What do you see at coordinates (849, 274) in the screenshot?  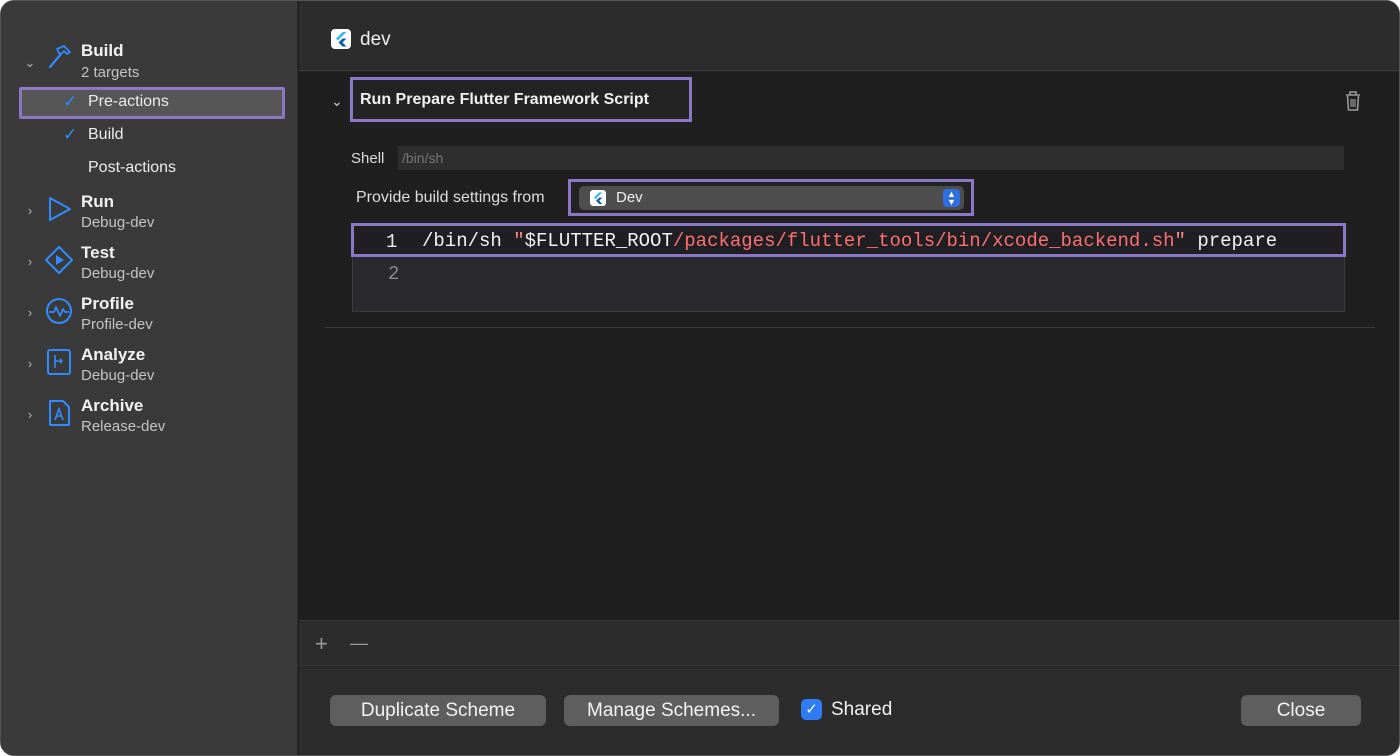 I see `code-line: 2` at bounding box center [849, 274].